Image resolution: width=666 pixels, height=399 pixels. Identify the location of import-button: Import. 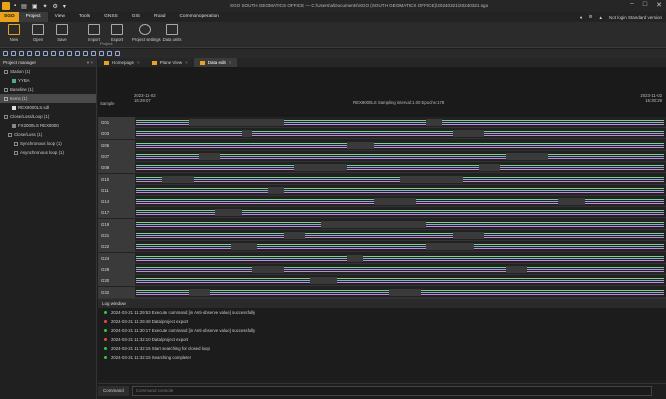
(94, 33).